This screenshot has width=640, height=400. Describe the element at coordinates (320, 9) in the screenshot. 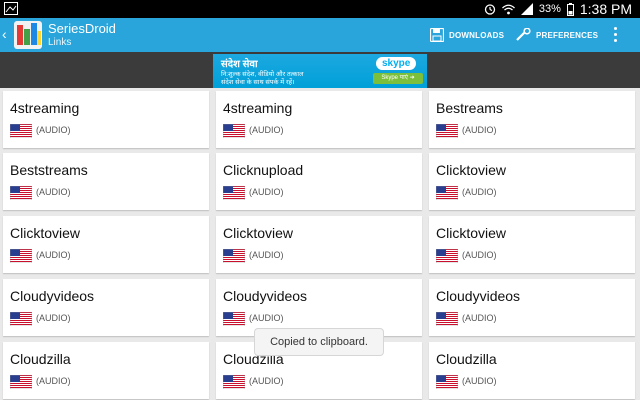

I see `status-bar: 33% 1:38 PM` at that location.